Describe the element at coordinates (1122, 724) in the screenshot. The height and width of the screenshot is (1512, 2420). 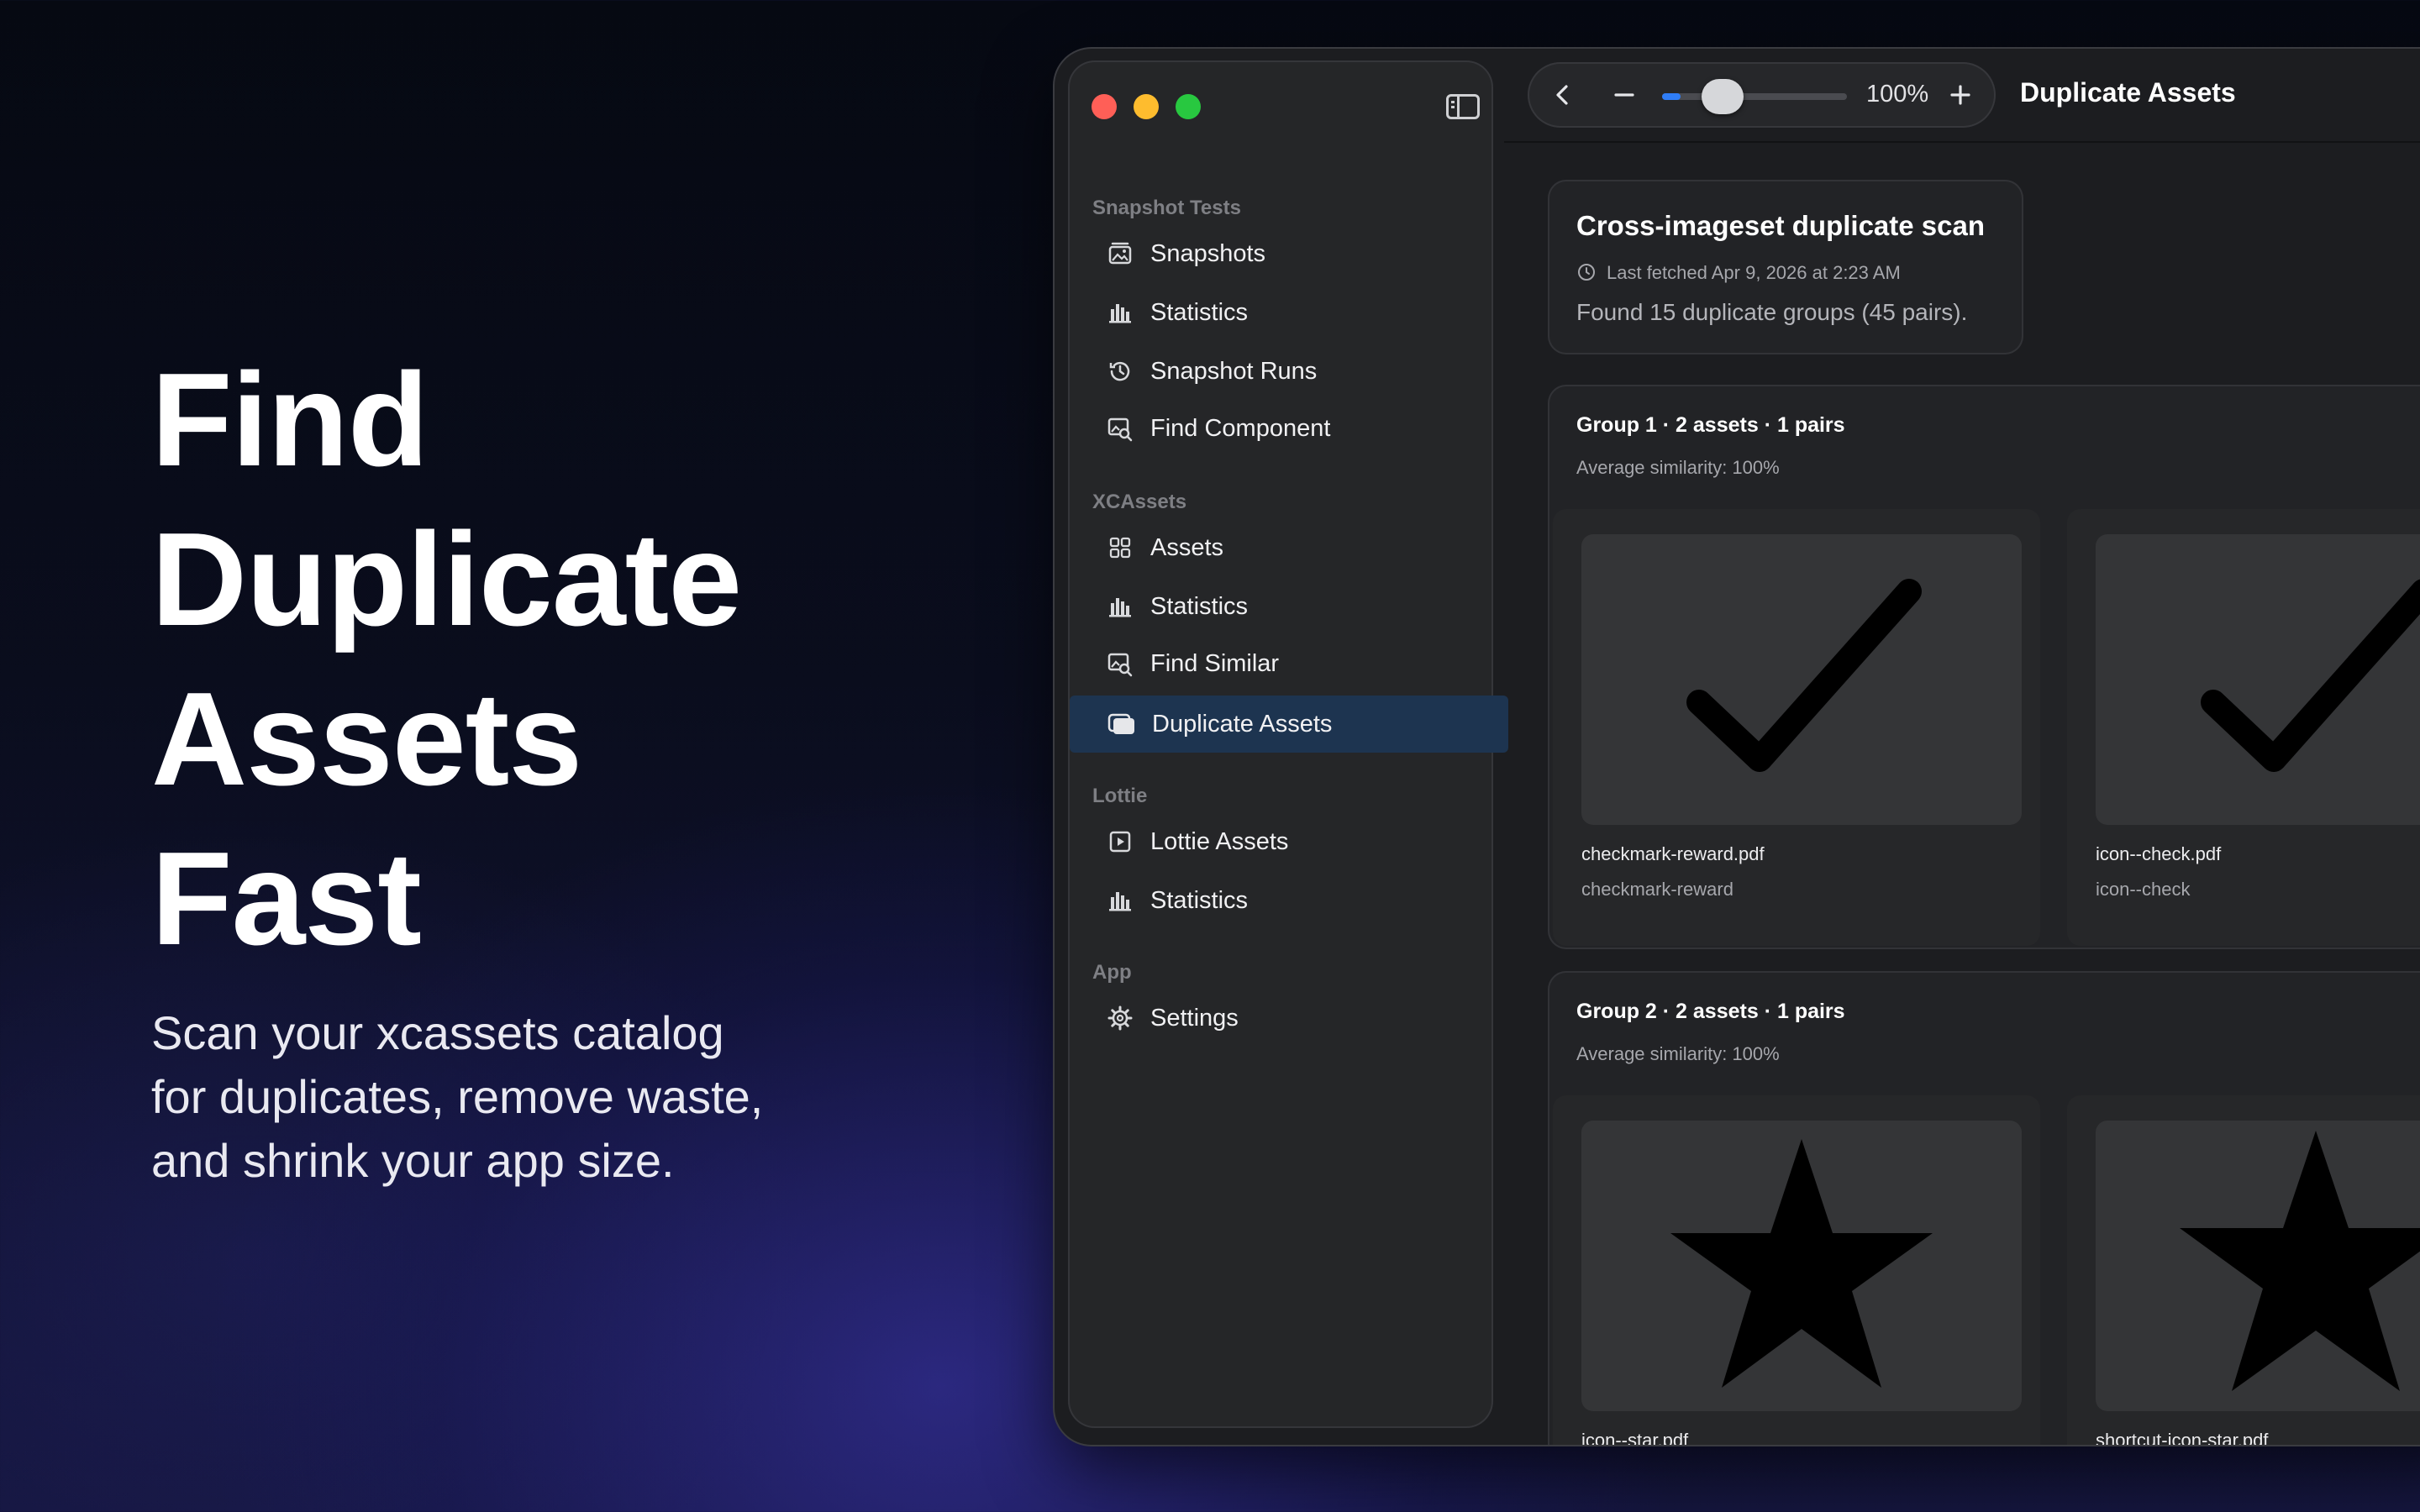
I see `duplicate-icon` at that location.